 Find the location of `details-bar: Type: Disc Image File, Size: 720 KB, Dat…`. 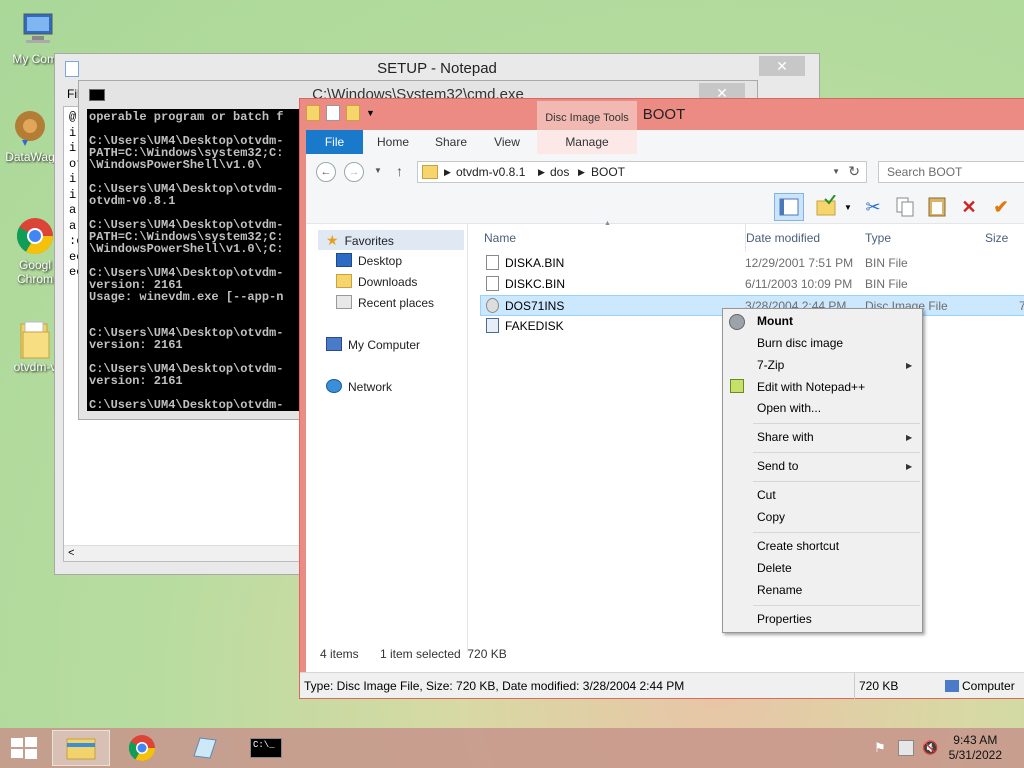

details-bar: Type: Disc Image File, Size: 720 KB, Dat… is located at coordinates (662, 685).